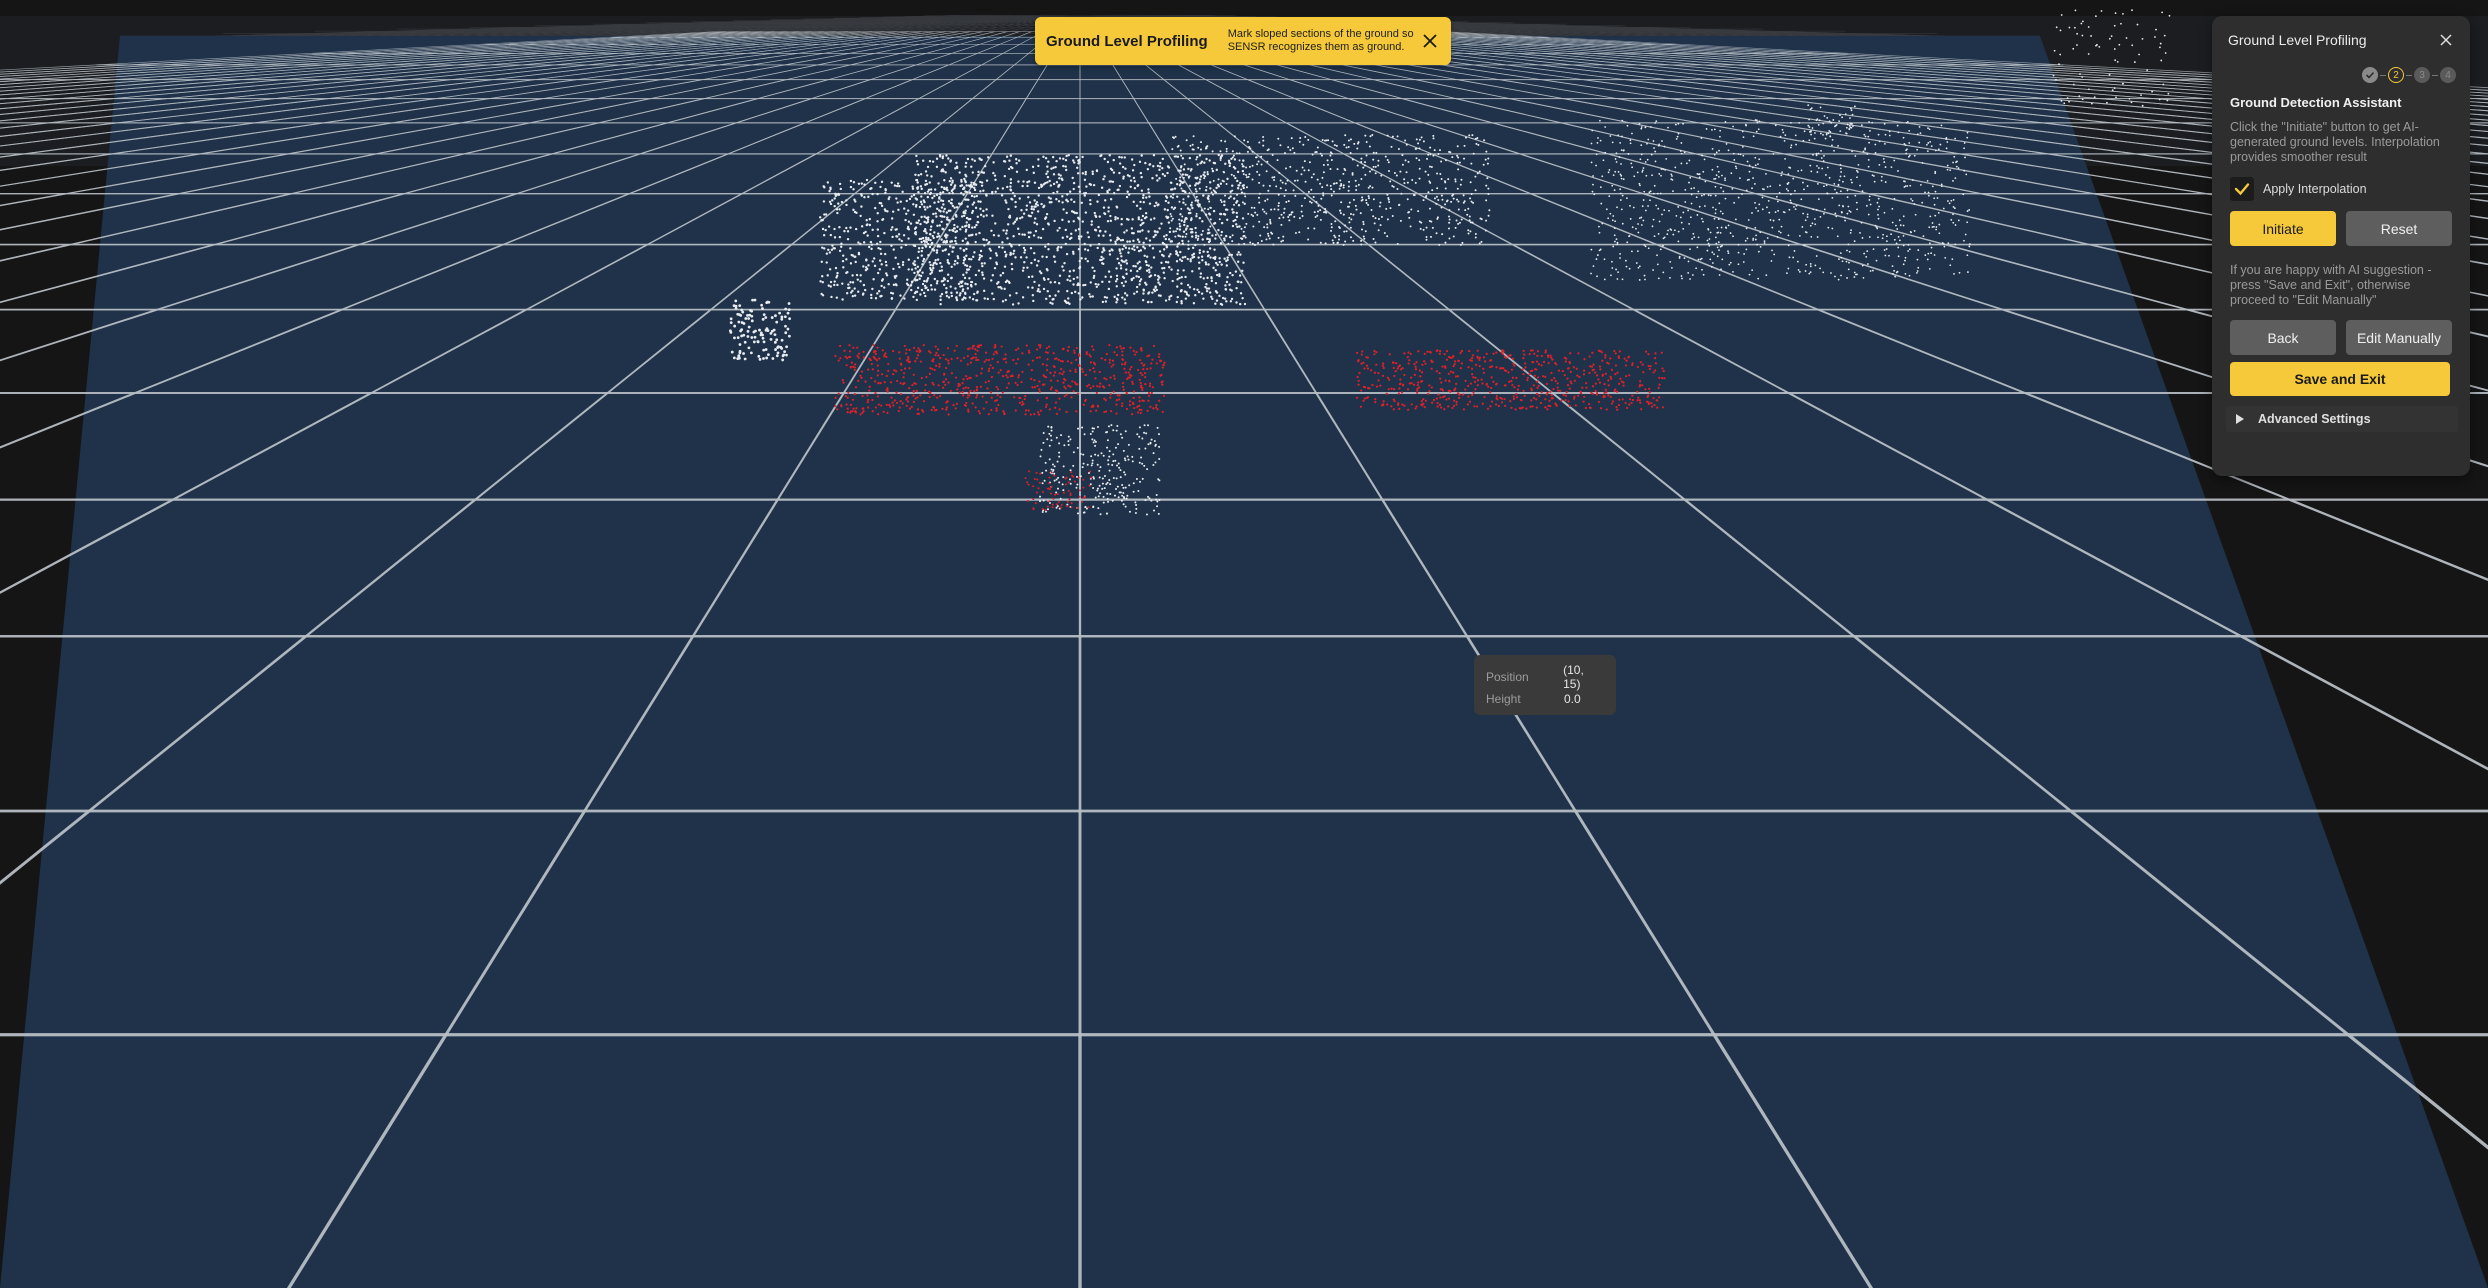 The image size is (2488, 1288). What do you see at coordinates (1573, 677) in the screenshot?
I see `position-value: (10, 15)` at bounding box center [1573, 677].